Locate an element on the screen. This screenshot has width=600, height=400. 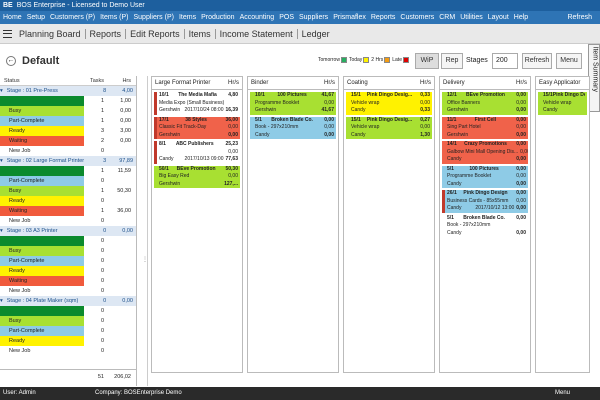
status-row: 1 1,00 is located at coordinates (68, 101).